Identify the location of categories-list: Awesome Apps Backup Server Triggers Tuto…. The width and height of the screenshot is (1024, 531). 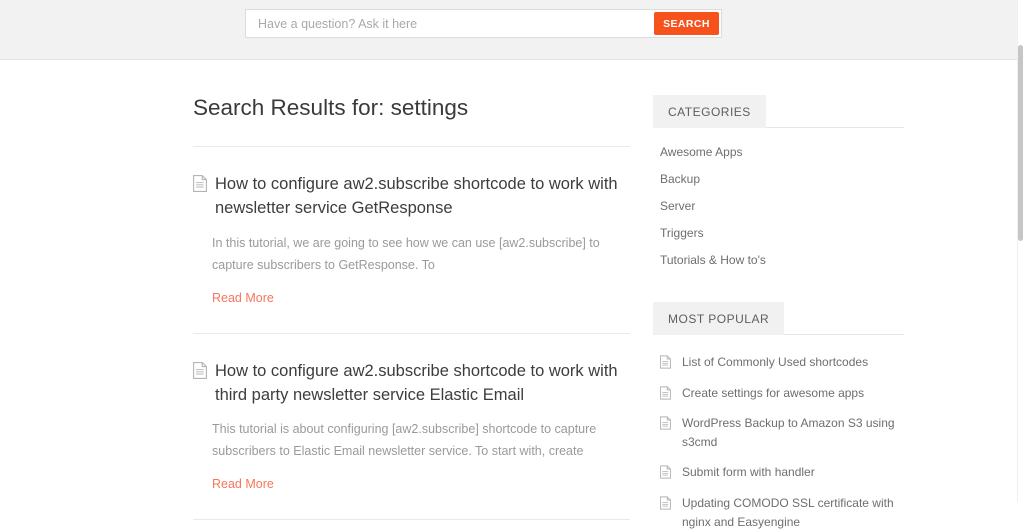
(778, 198).